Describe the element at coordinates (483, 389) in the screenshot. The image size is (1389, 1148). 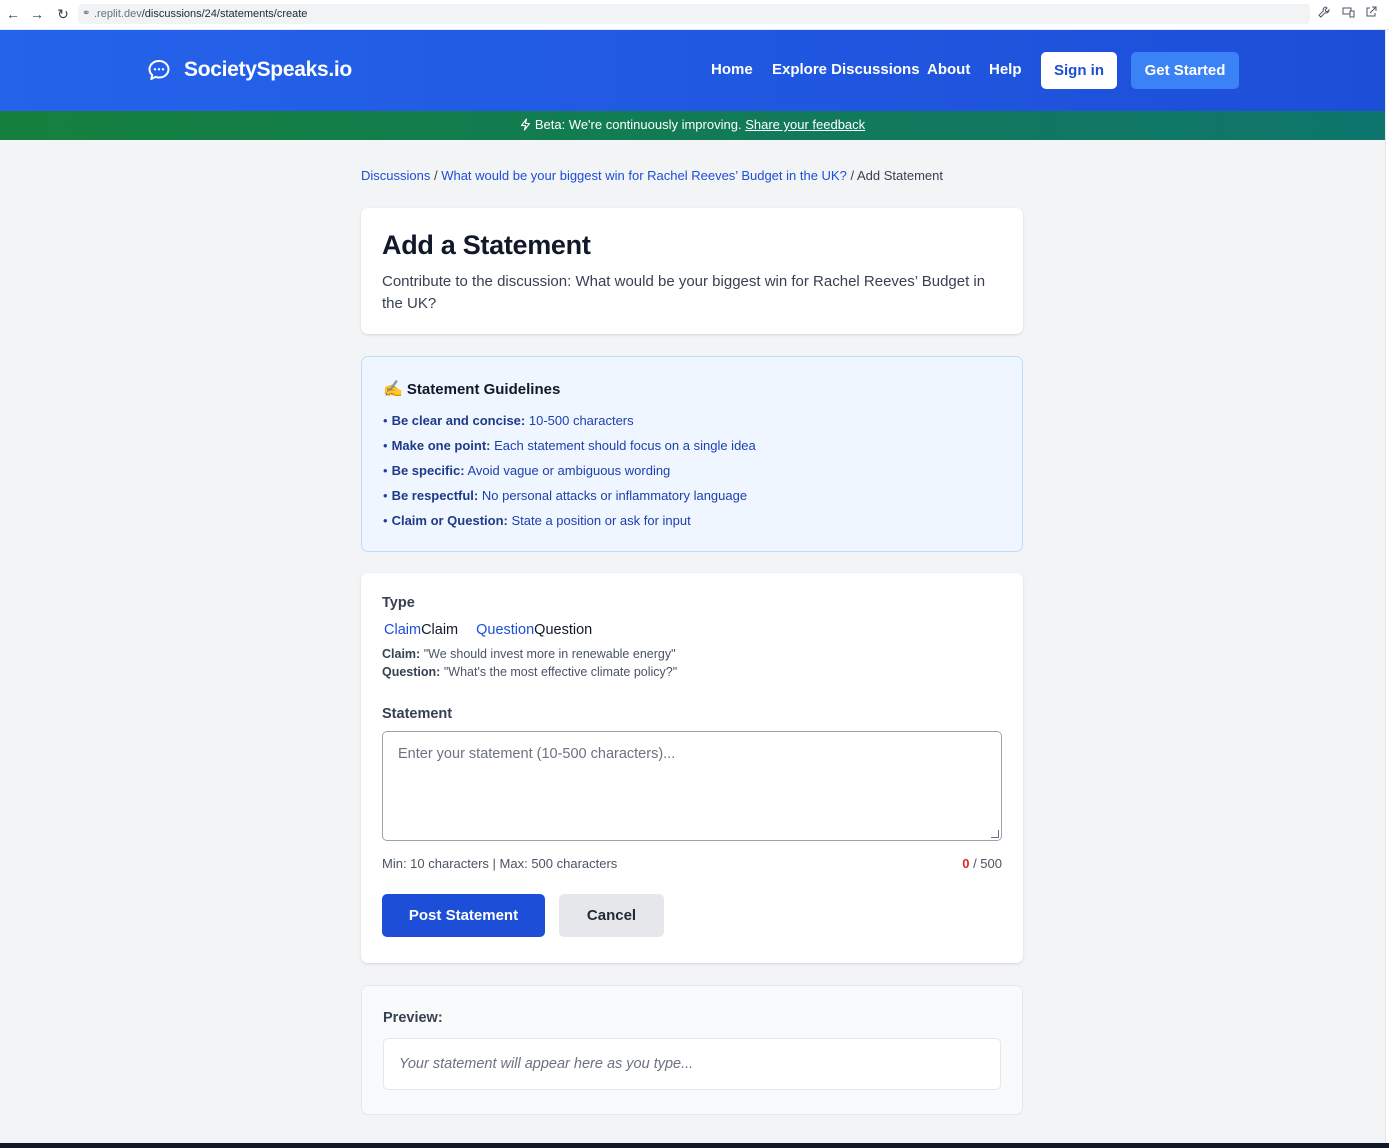
I see `guidelines-title: Statement Guidelines` at that location.